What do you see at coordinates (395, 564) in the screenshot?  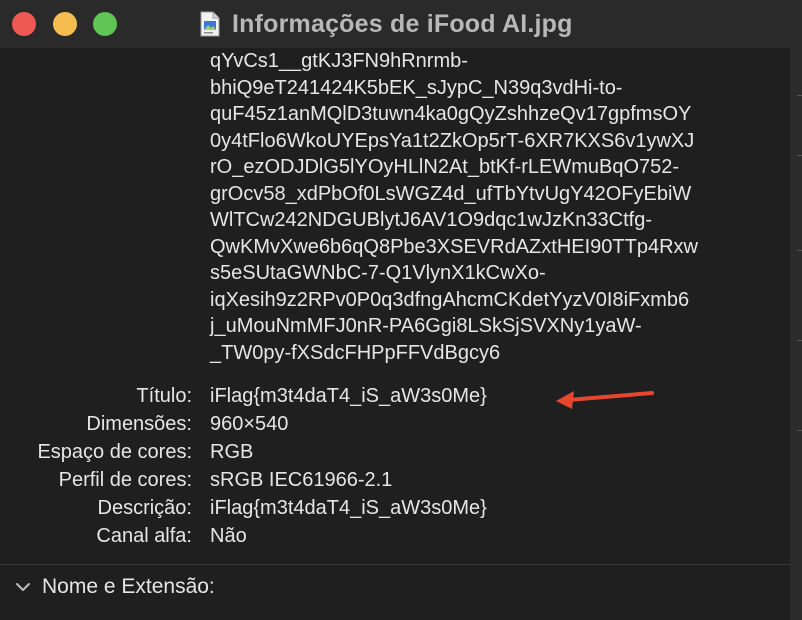 I see `section-divider` at bounding box center [395, 564].